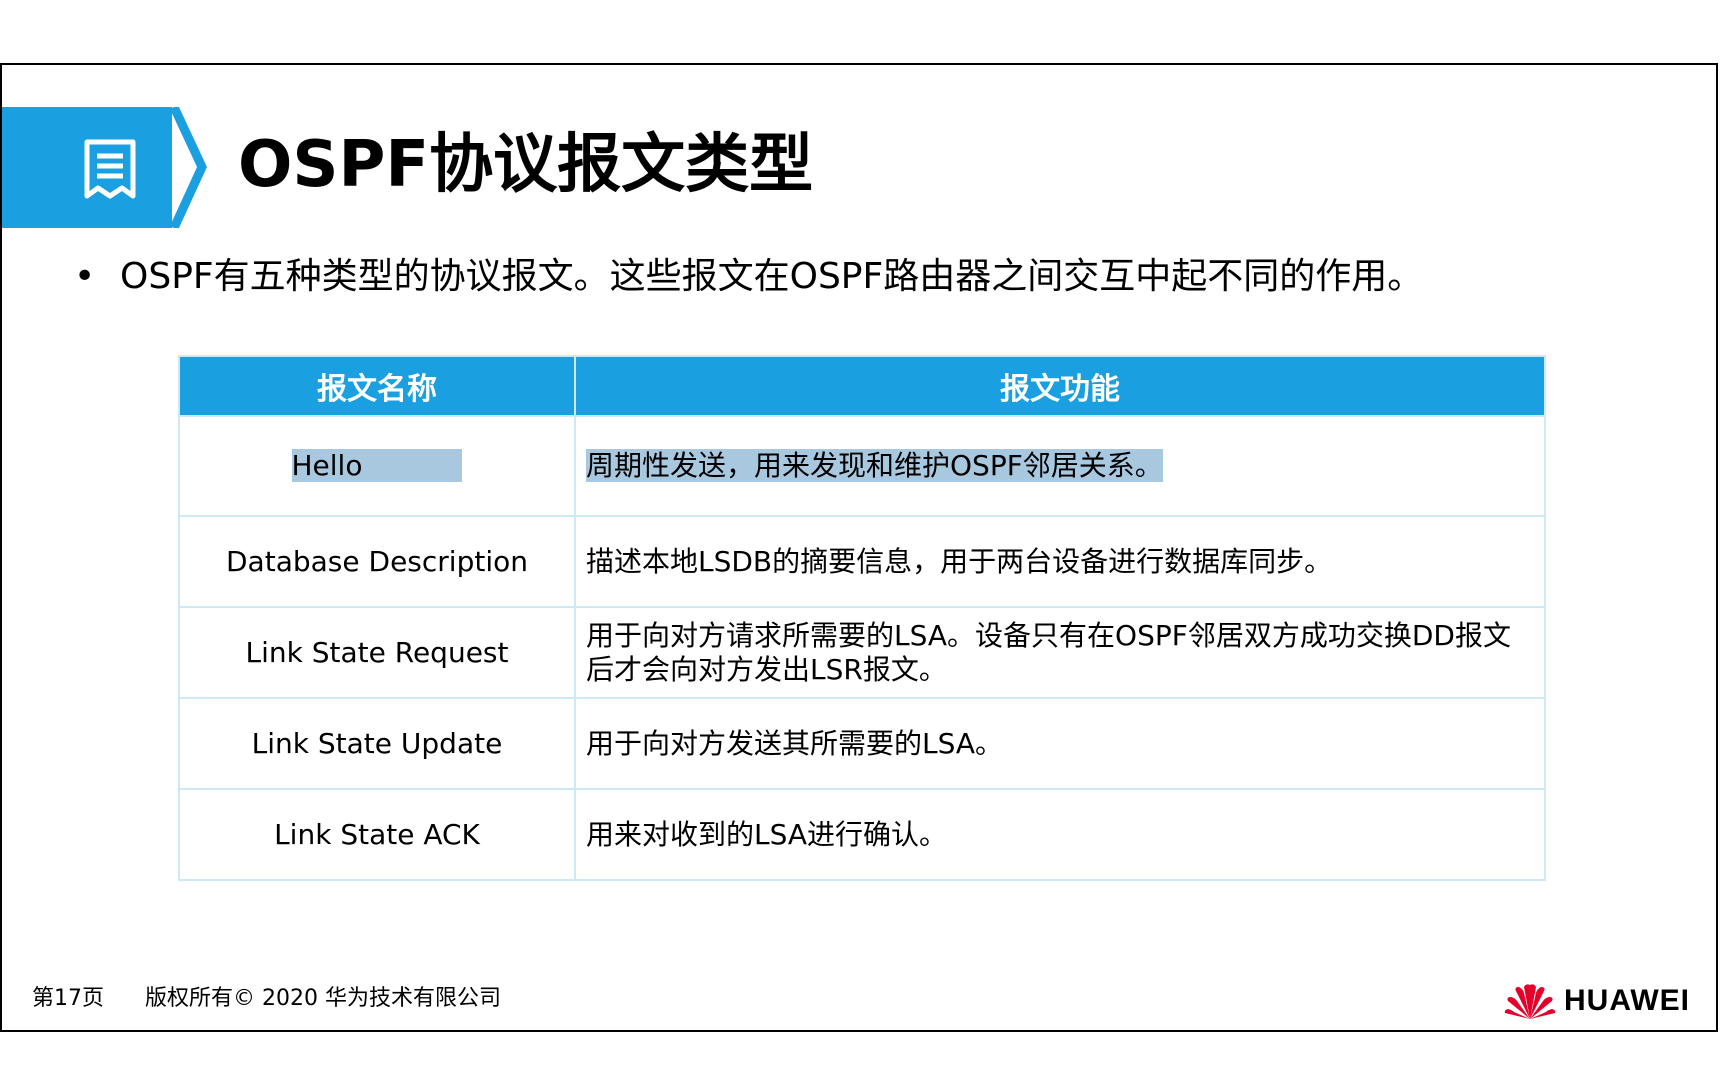 The width and height of the screenshot is (1734, 1077). I want to click on page-title: OSPF协议报文类型, so click(526, 165).